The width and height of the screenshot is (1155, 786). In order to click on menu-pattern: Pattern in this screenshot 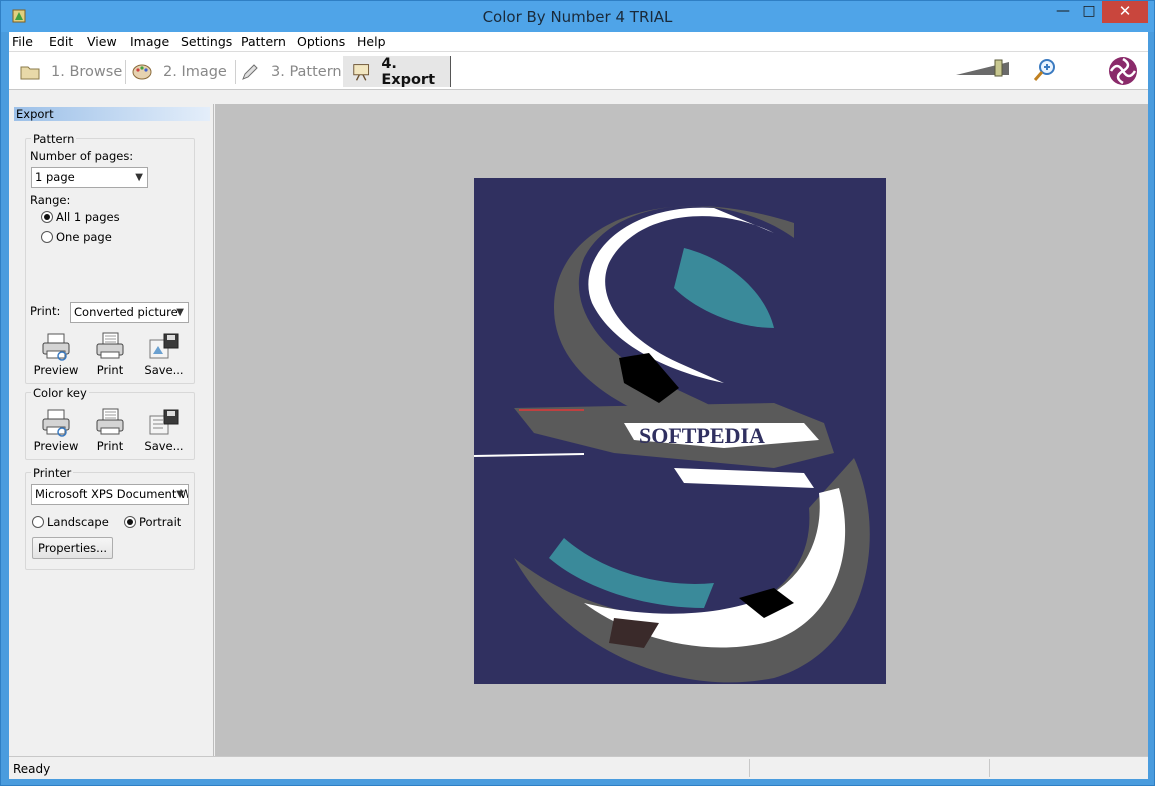, I will do `click(263, 41)`.